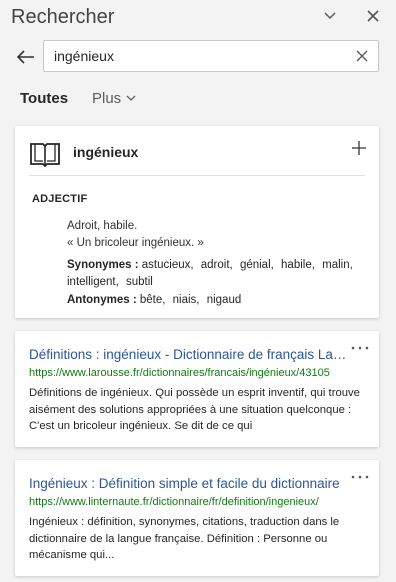  Describe the element at coordinates (26, 57) in the screenshot. I see `back-arrow-icon` at that location.